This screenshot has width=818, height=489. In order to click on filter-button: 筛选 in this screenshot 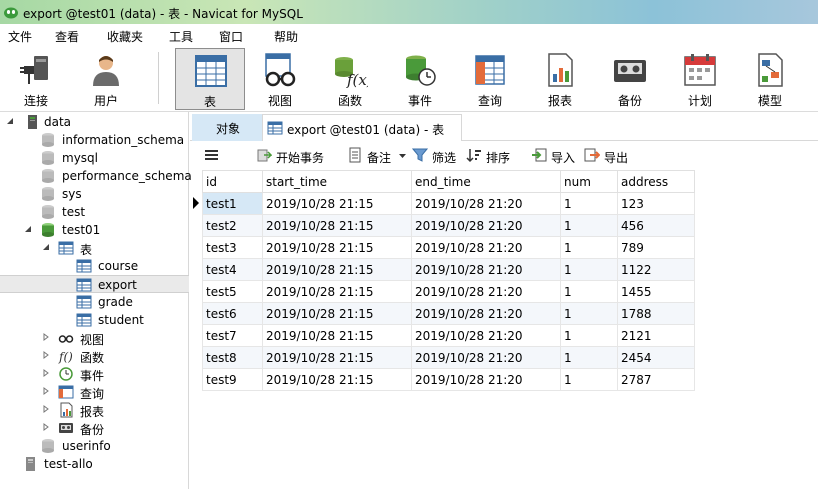, I will do `click(436, 156)`.